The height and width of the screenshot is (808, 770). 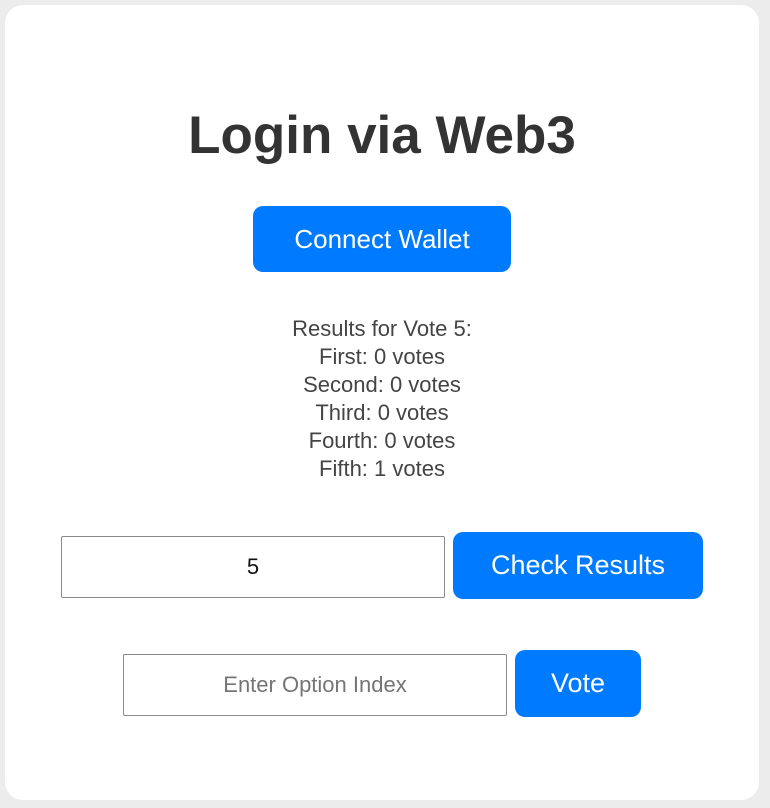 I want to click on connect-wallet-button: Connect Wallet, so click(x=382, y=239).